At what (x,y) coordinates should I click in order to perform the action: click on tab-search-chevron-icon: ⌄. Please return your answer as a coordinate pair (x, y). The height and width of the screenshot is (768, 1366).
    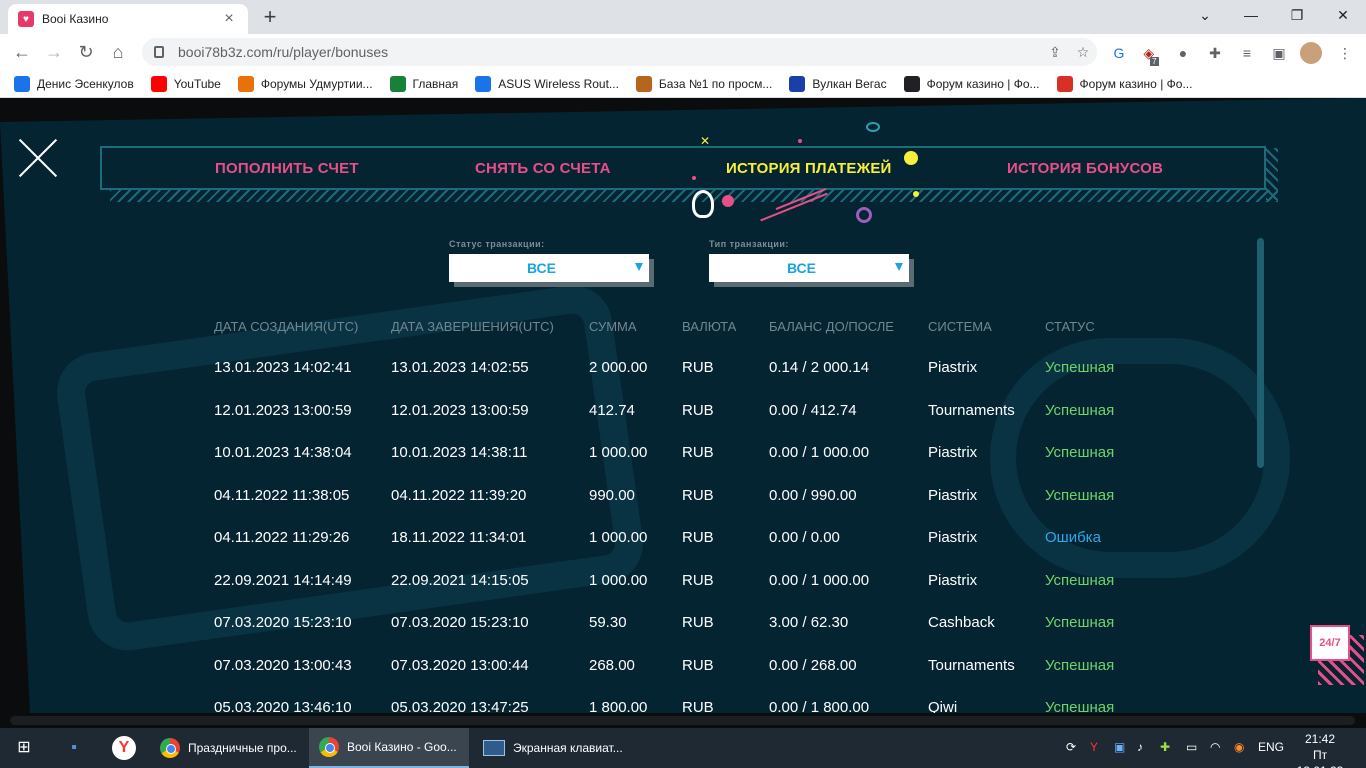
    Looking at the image, I should click on (1205, 15).